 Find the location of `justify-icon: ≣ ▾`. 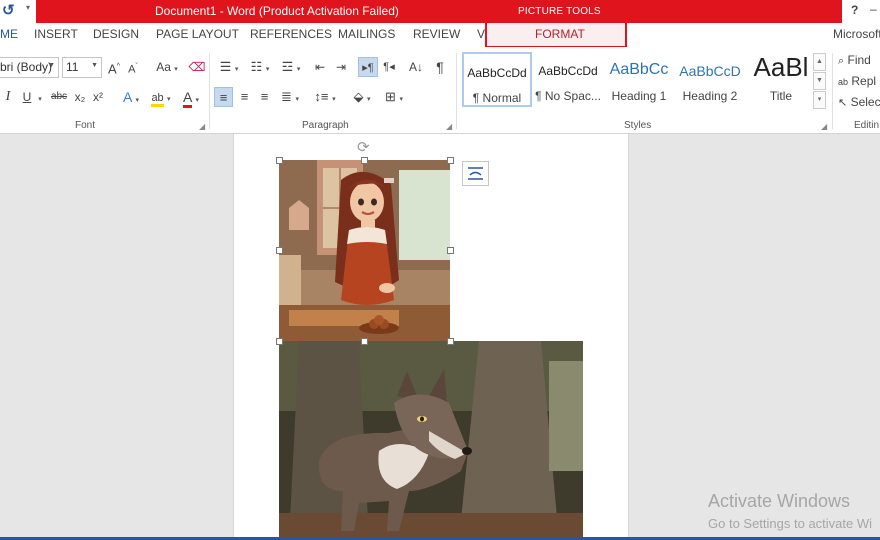

justify-icon: ≣ ▾ is located at coordinates (290, 97).